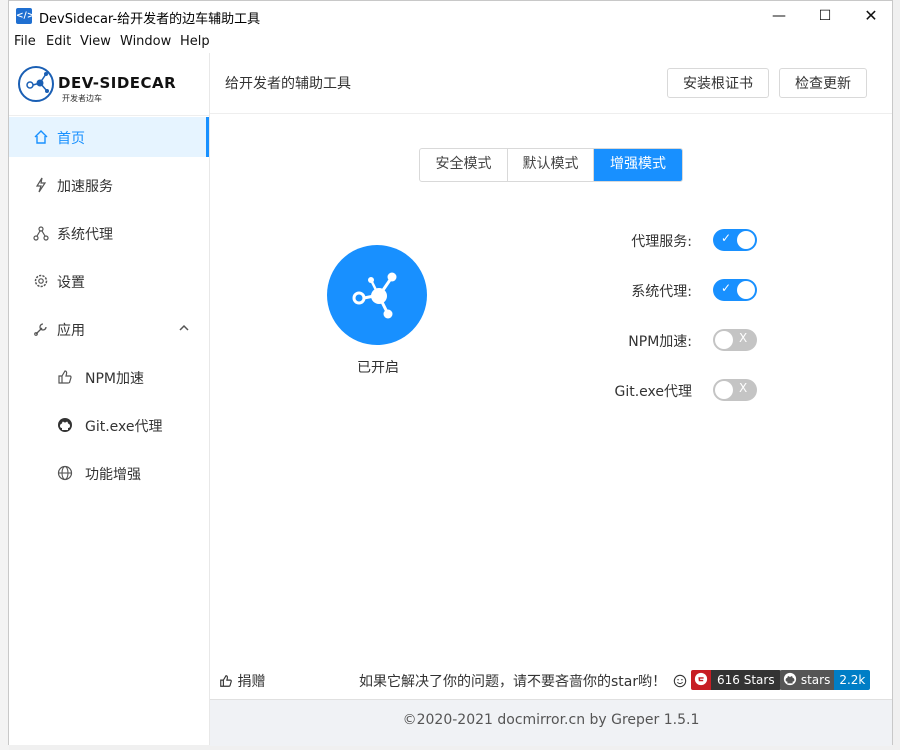  I want to click on npm-accel-switch: X, so click(735, 340).